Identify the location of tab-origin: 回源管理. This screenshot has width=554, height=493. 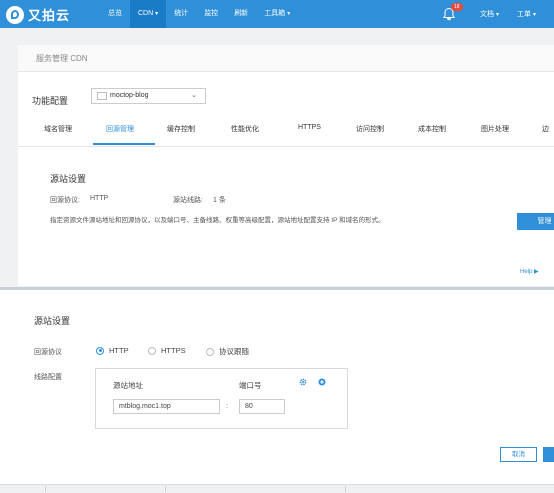
(120, 129).